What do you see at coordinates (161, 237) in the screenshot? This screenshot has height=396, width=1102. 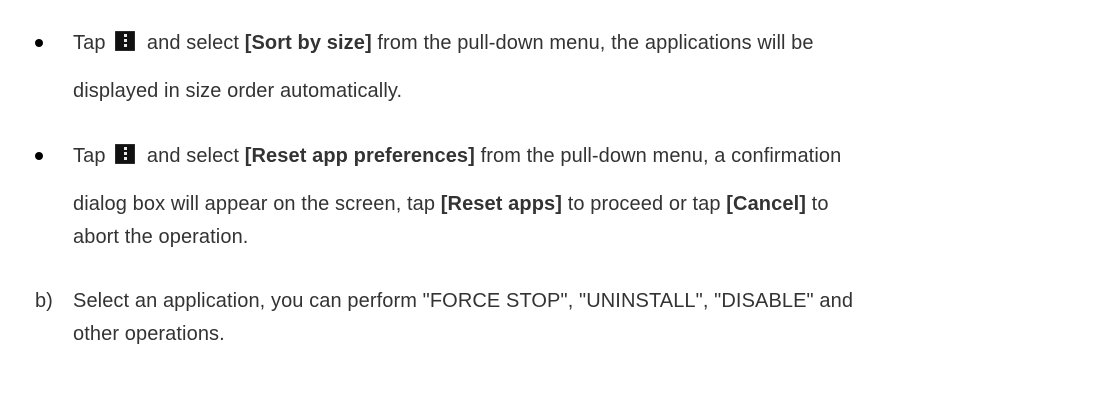 I see `bullet-2-line-3: abort the operation.` at bounding box center [161, 237].